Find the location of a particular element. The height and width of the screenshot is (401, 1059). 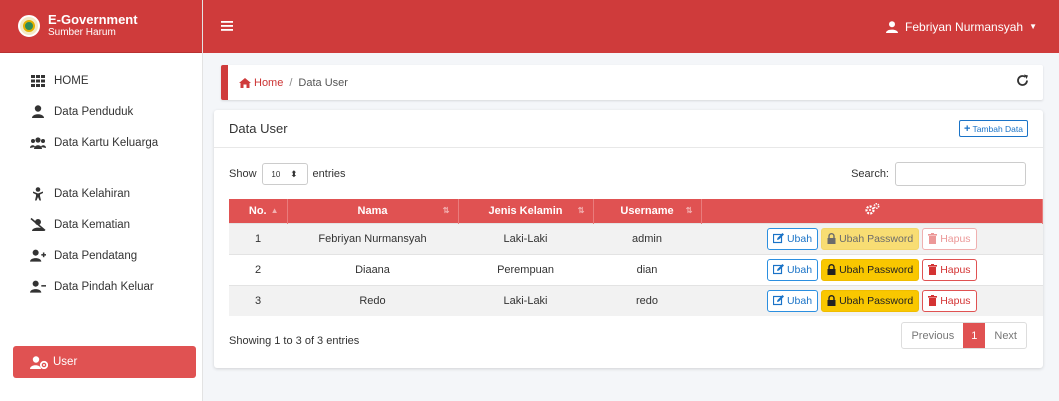

sidebar-item-label: HOME is located at coordinates (71, 80).